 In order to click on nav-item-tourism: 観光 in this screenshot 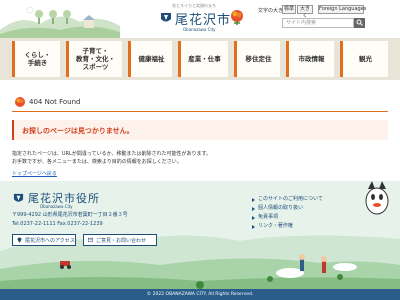, I will do `click(364, 59)`.